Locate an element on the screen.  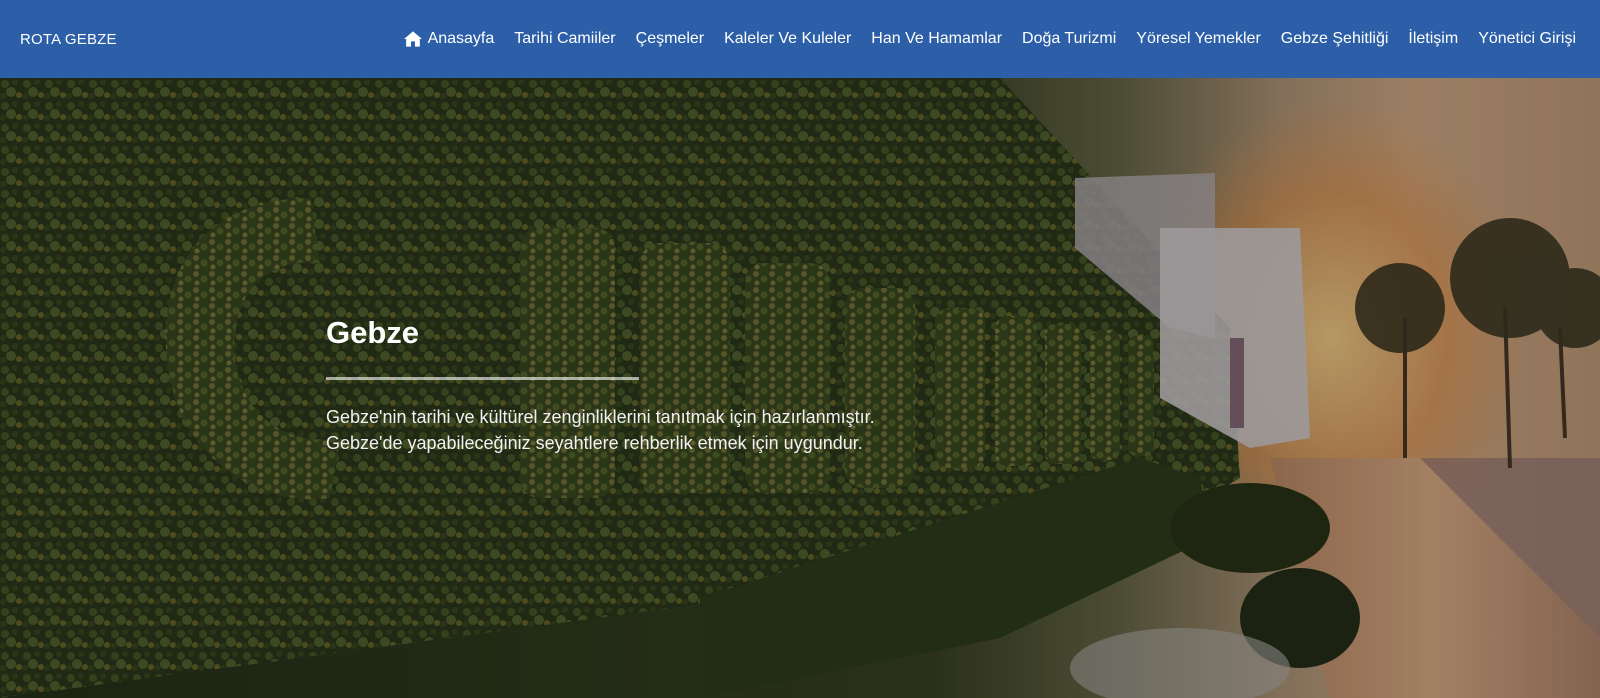
home-icon is located at coordinates (412, 39).